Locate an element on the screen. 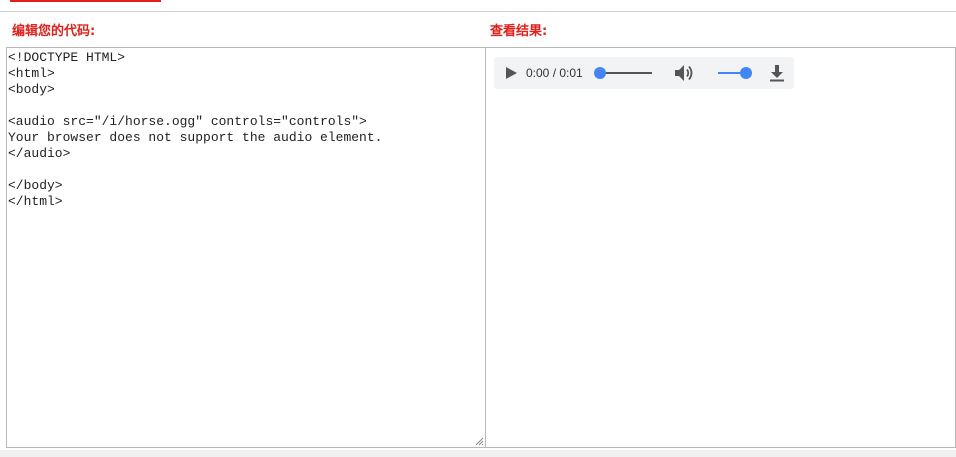 The height and width of the screenshot is (457, 956). volume-thumb is located at coordinates (746, 73).